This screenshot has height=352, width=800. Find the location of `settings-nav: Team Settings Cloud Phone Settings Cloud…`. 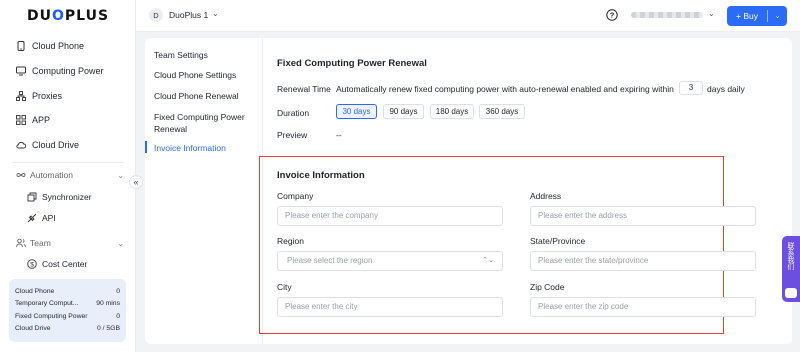

settings-nav: Team Settings Cloud Phone Settings Cloud… is located at coordinates (203, 191).